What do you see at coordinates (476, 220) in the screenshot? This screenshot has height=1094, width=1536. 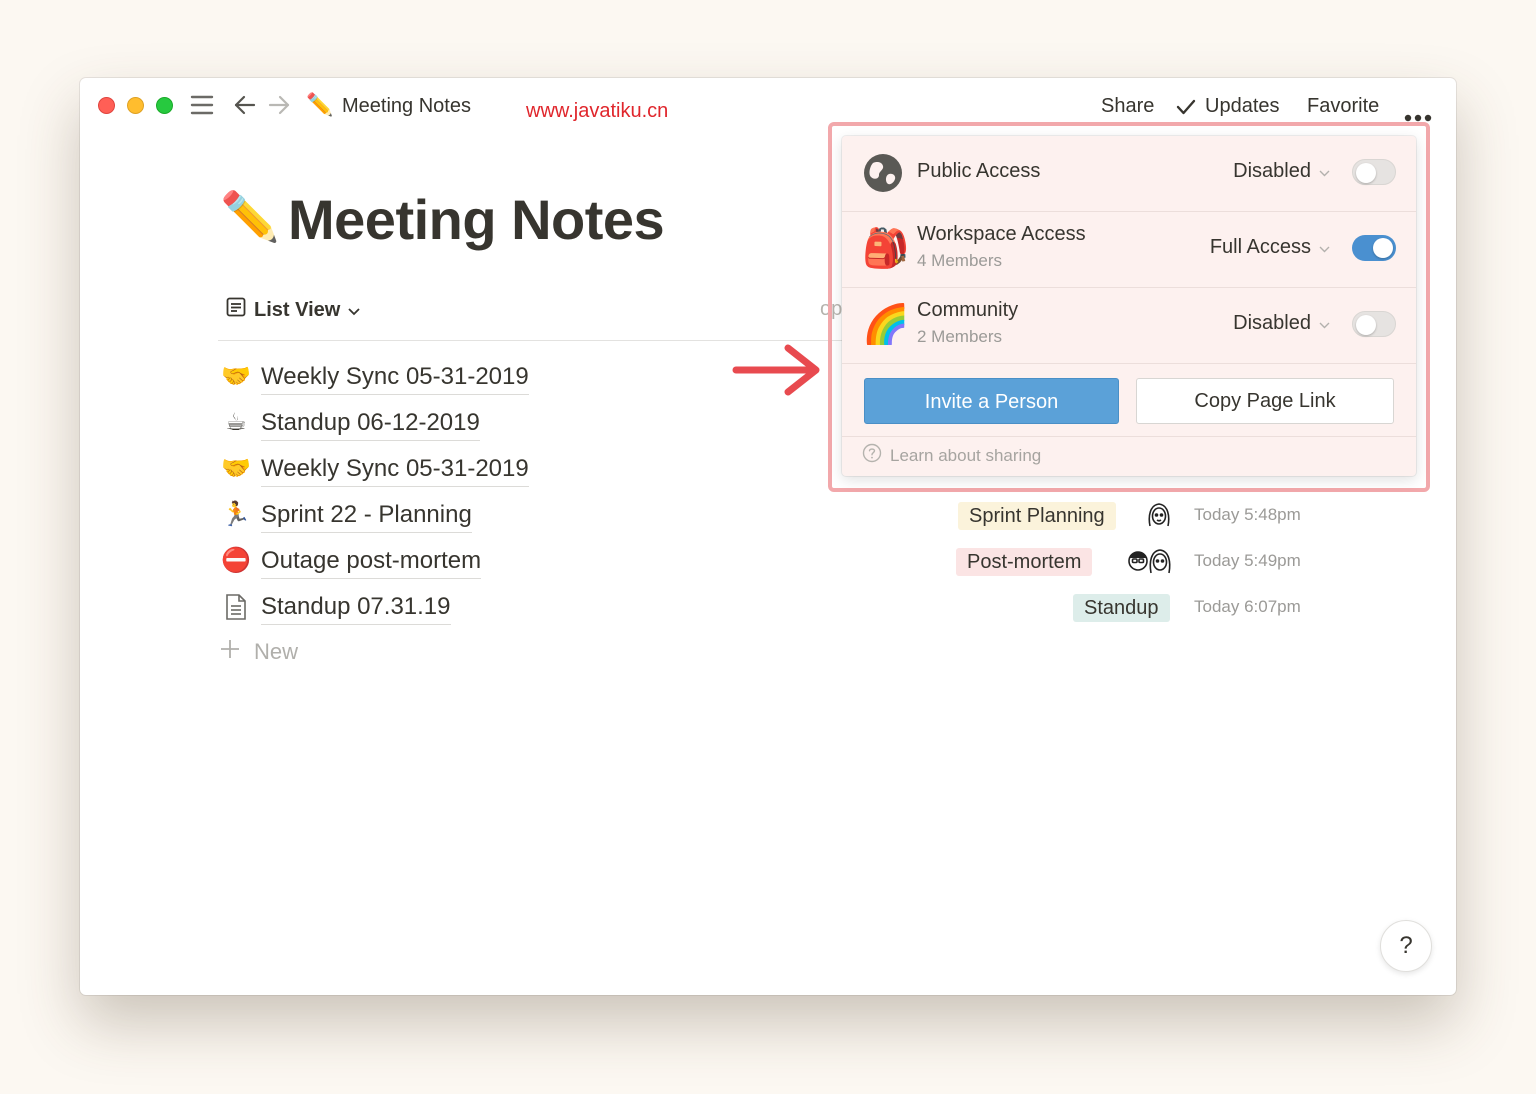 I see `page-title: Meeting Notes` at bounding box center [476, 220].